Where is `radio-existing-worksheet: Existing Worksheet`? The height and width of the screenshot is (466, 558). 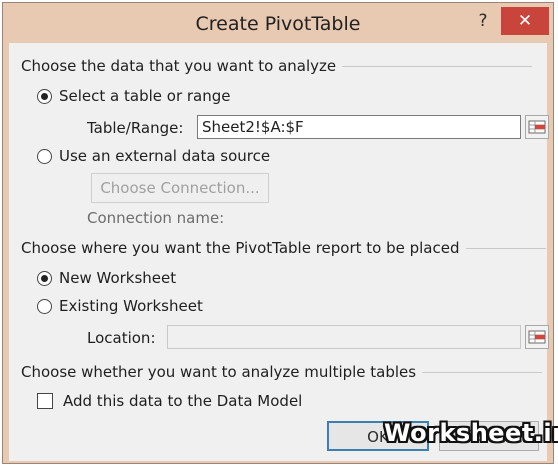
radio-existing-worksheet: Existing Worksheet is located at coordinates (120, 306).